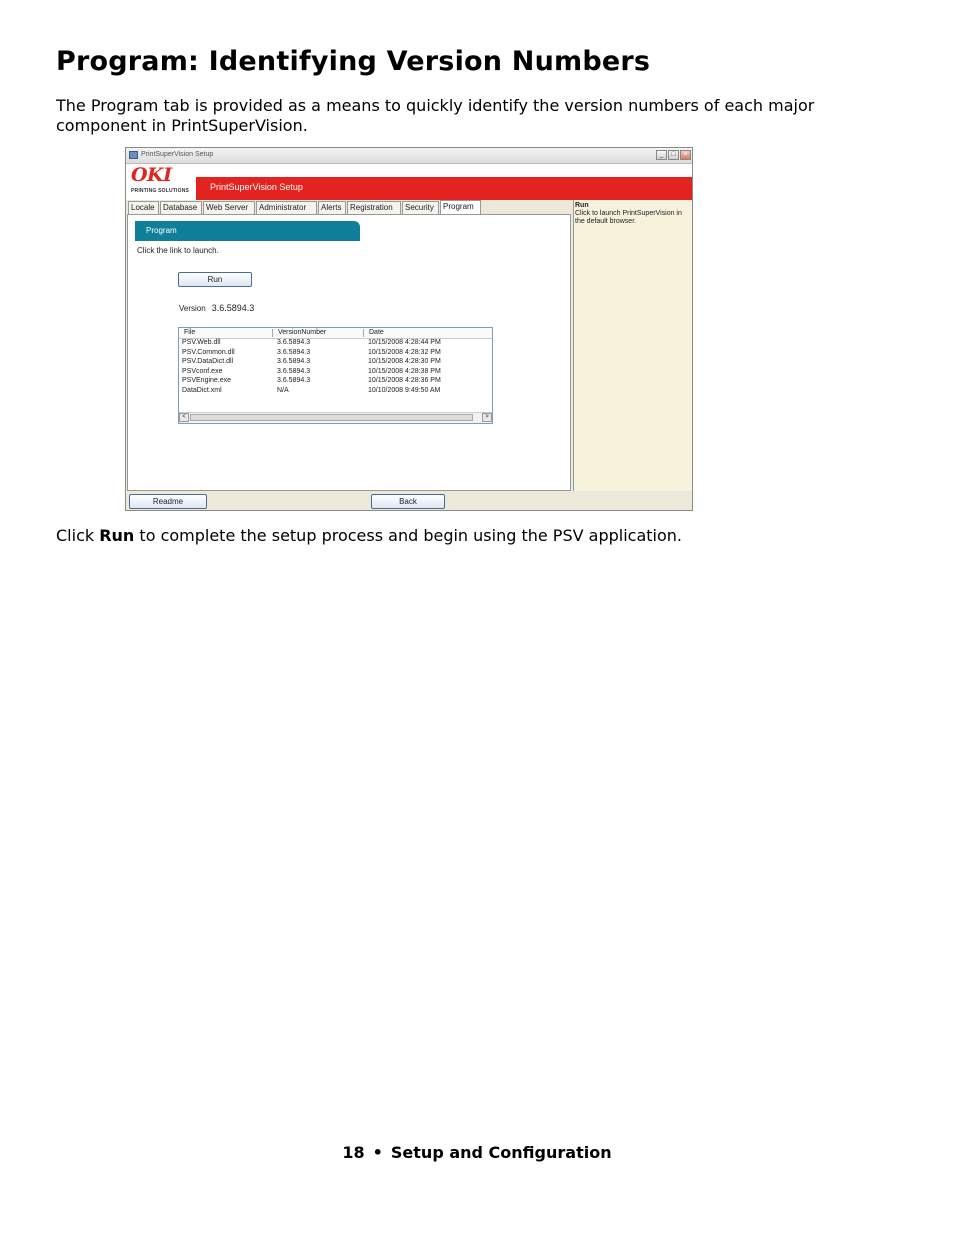 The height and width of the screenshot is (1235, 954). What do you see at coordinates (201, 342) in the screenshot?
I see `file-name: PSV.Web.dll` at bounding box center [201, 342].